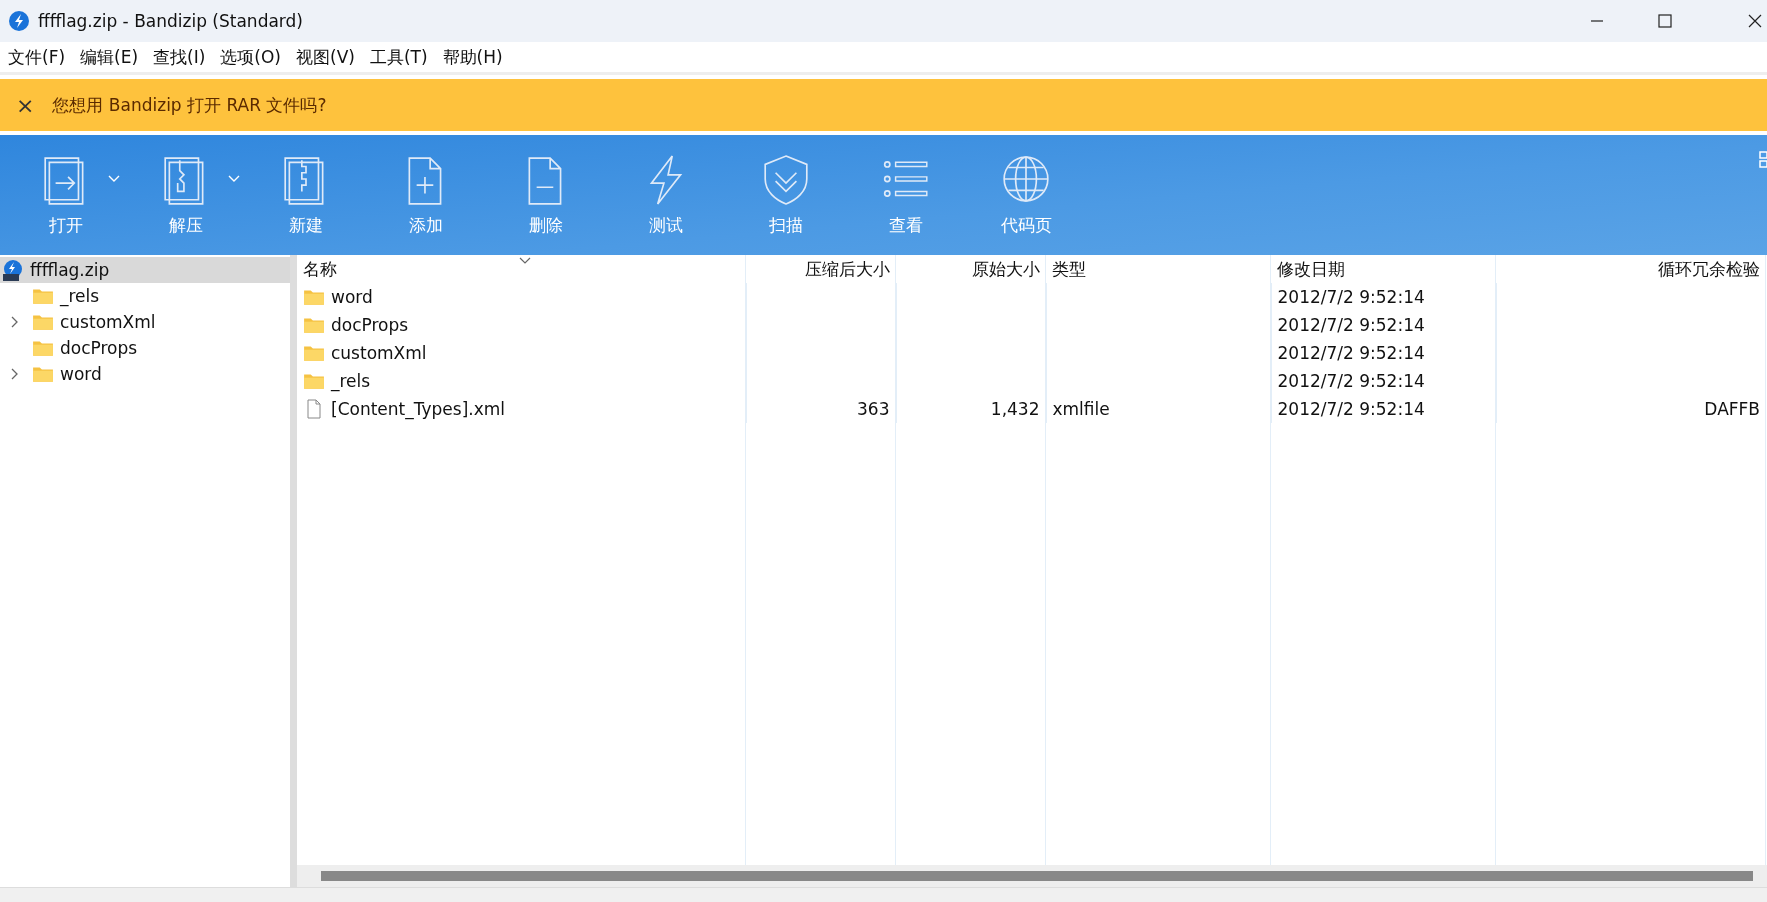 The image size is (1767, 902). I want to click on menu-item: 选项(O), so click(254, 57).